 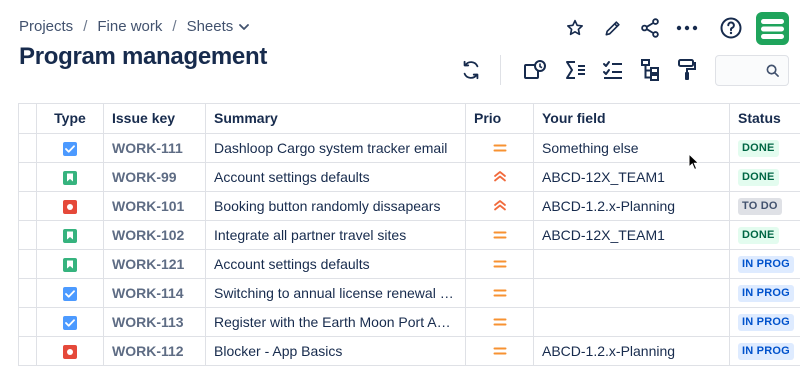 What do you see at coordinates (499, 119) in the screenshot?
I see `column-header-prio: Prio` at bounding box center [499, 119].